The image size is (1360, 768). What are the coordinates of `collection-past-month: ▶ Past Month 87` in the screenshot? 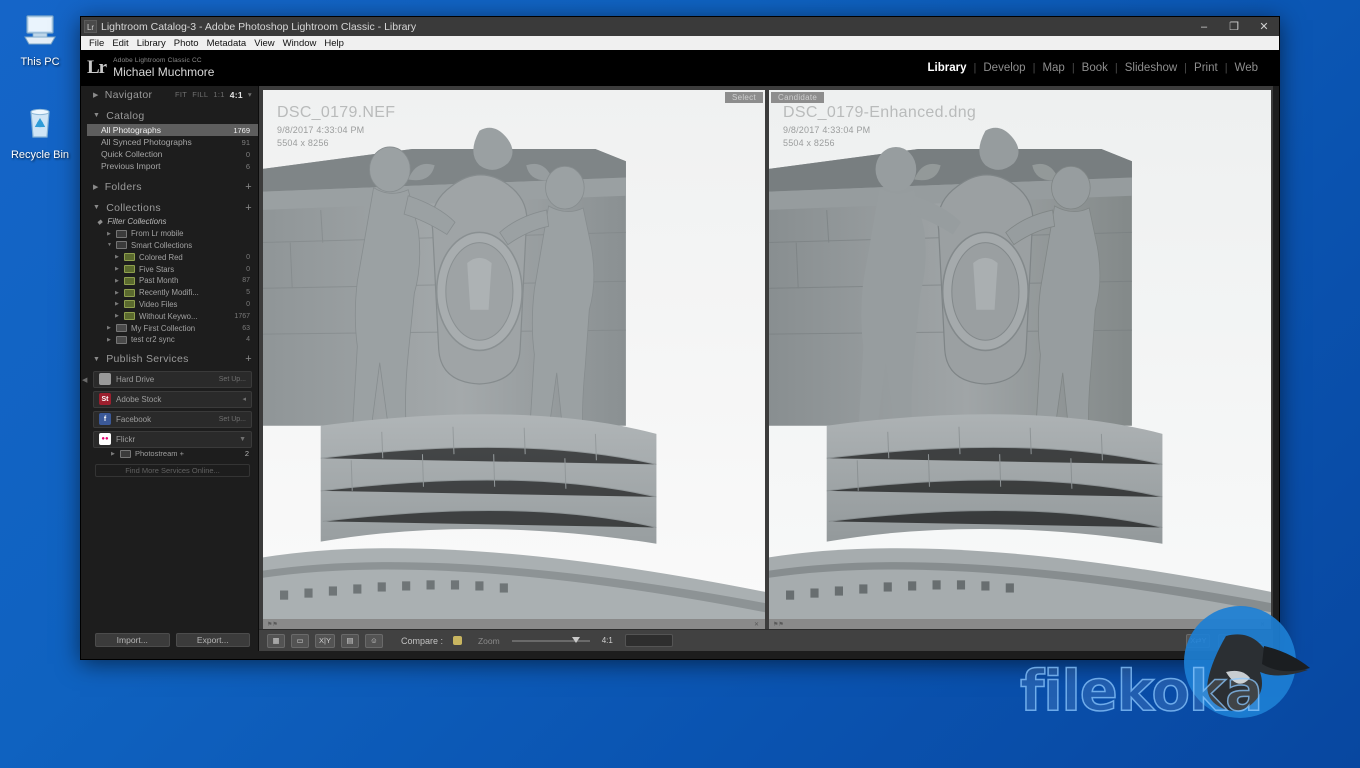 It's located at (172, 281).